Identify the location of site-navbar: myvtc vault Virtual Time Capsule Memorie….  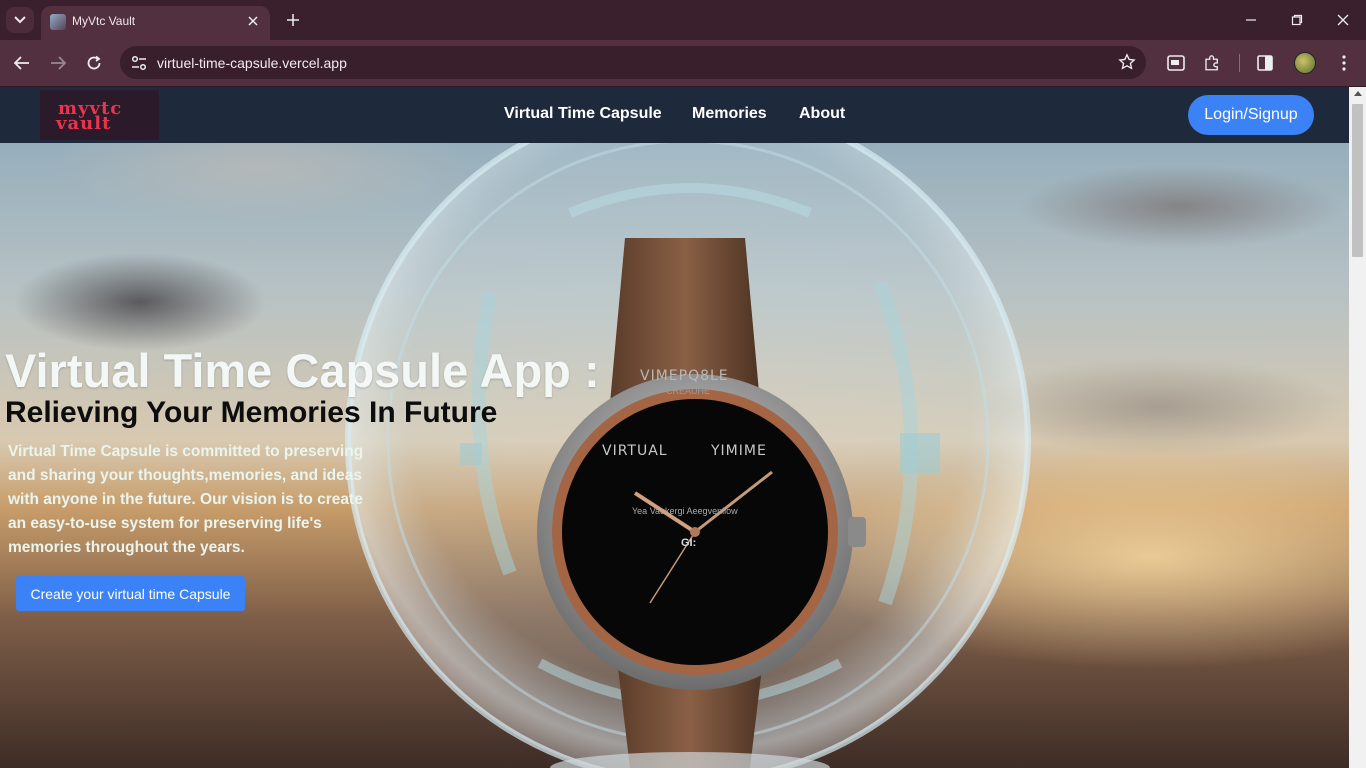
(674, 115).